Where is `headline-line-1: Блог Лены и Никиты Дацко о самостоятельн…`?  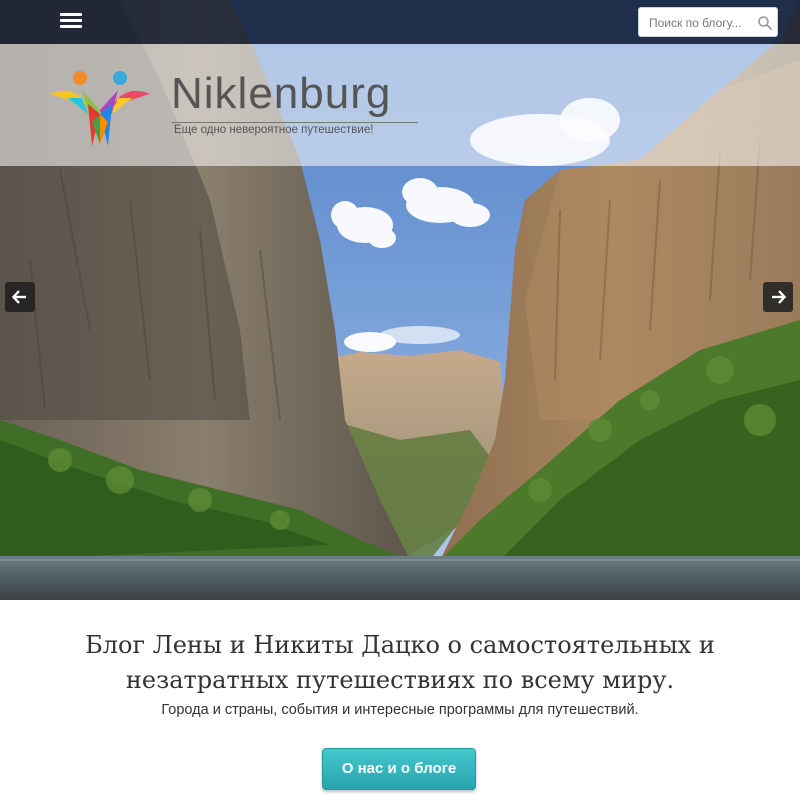 headline-line-1: Блог Лены и Никиты Дацко о самостоятельн… is located at coordinates (400, 645).